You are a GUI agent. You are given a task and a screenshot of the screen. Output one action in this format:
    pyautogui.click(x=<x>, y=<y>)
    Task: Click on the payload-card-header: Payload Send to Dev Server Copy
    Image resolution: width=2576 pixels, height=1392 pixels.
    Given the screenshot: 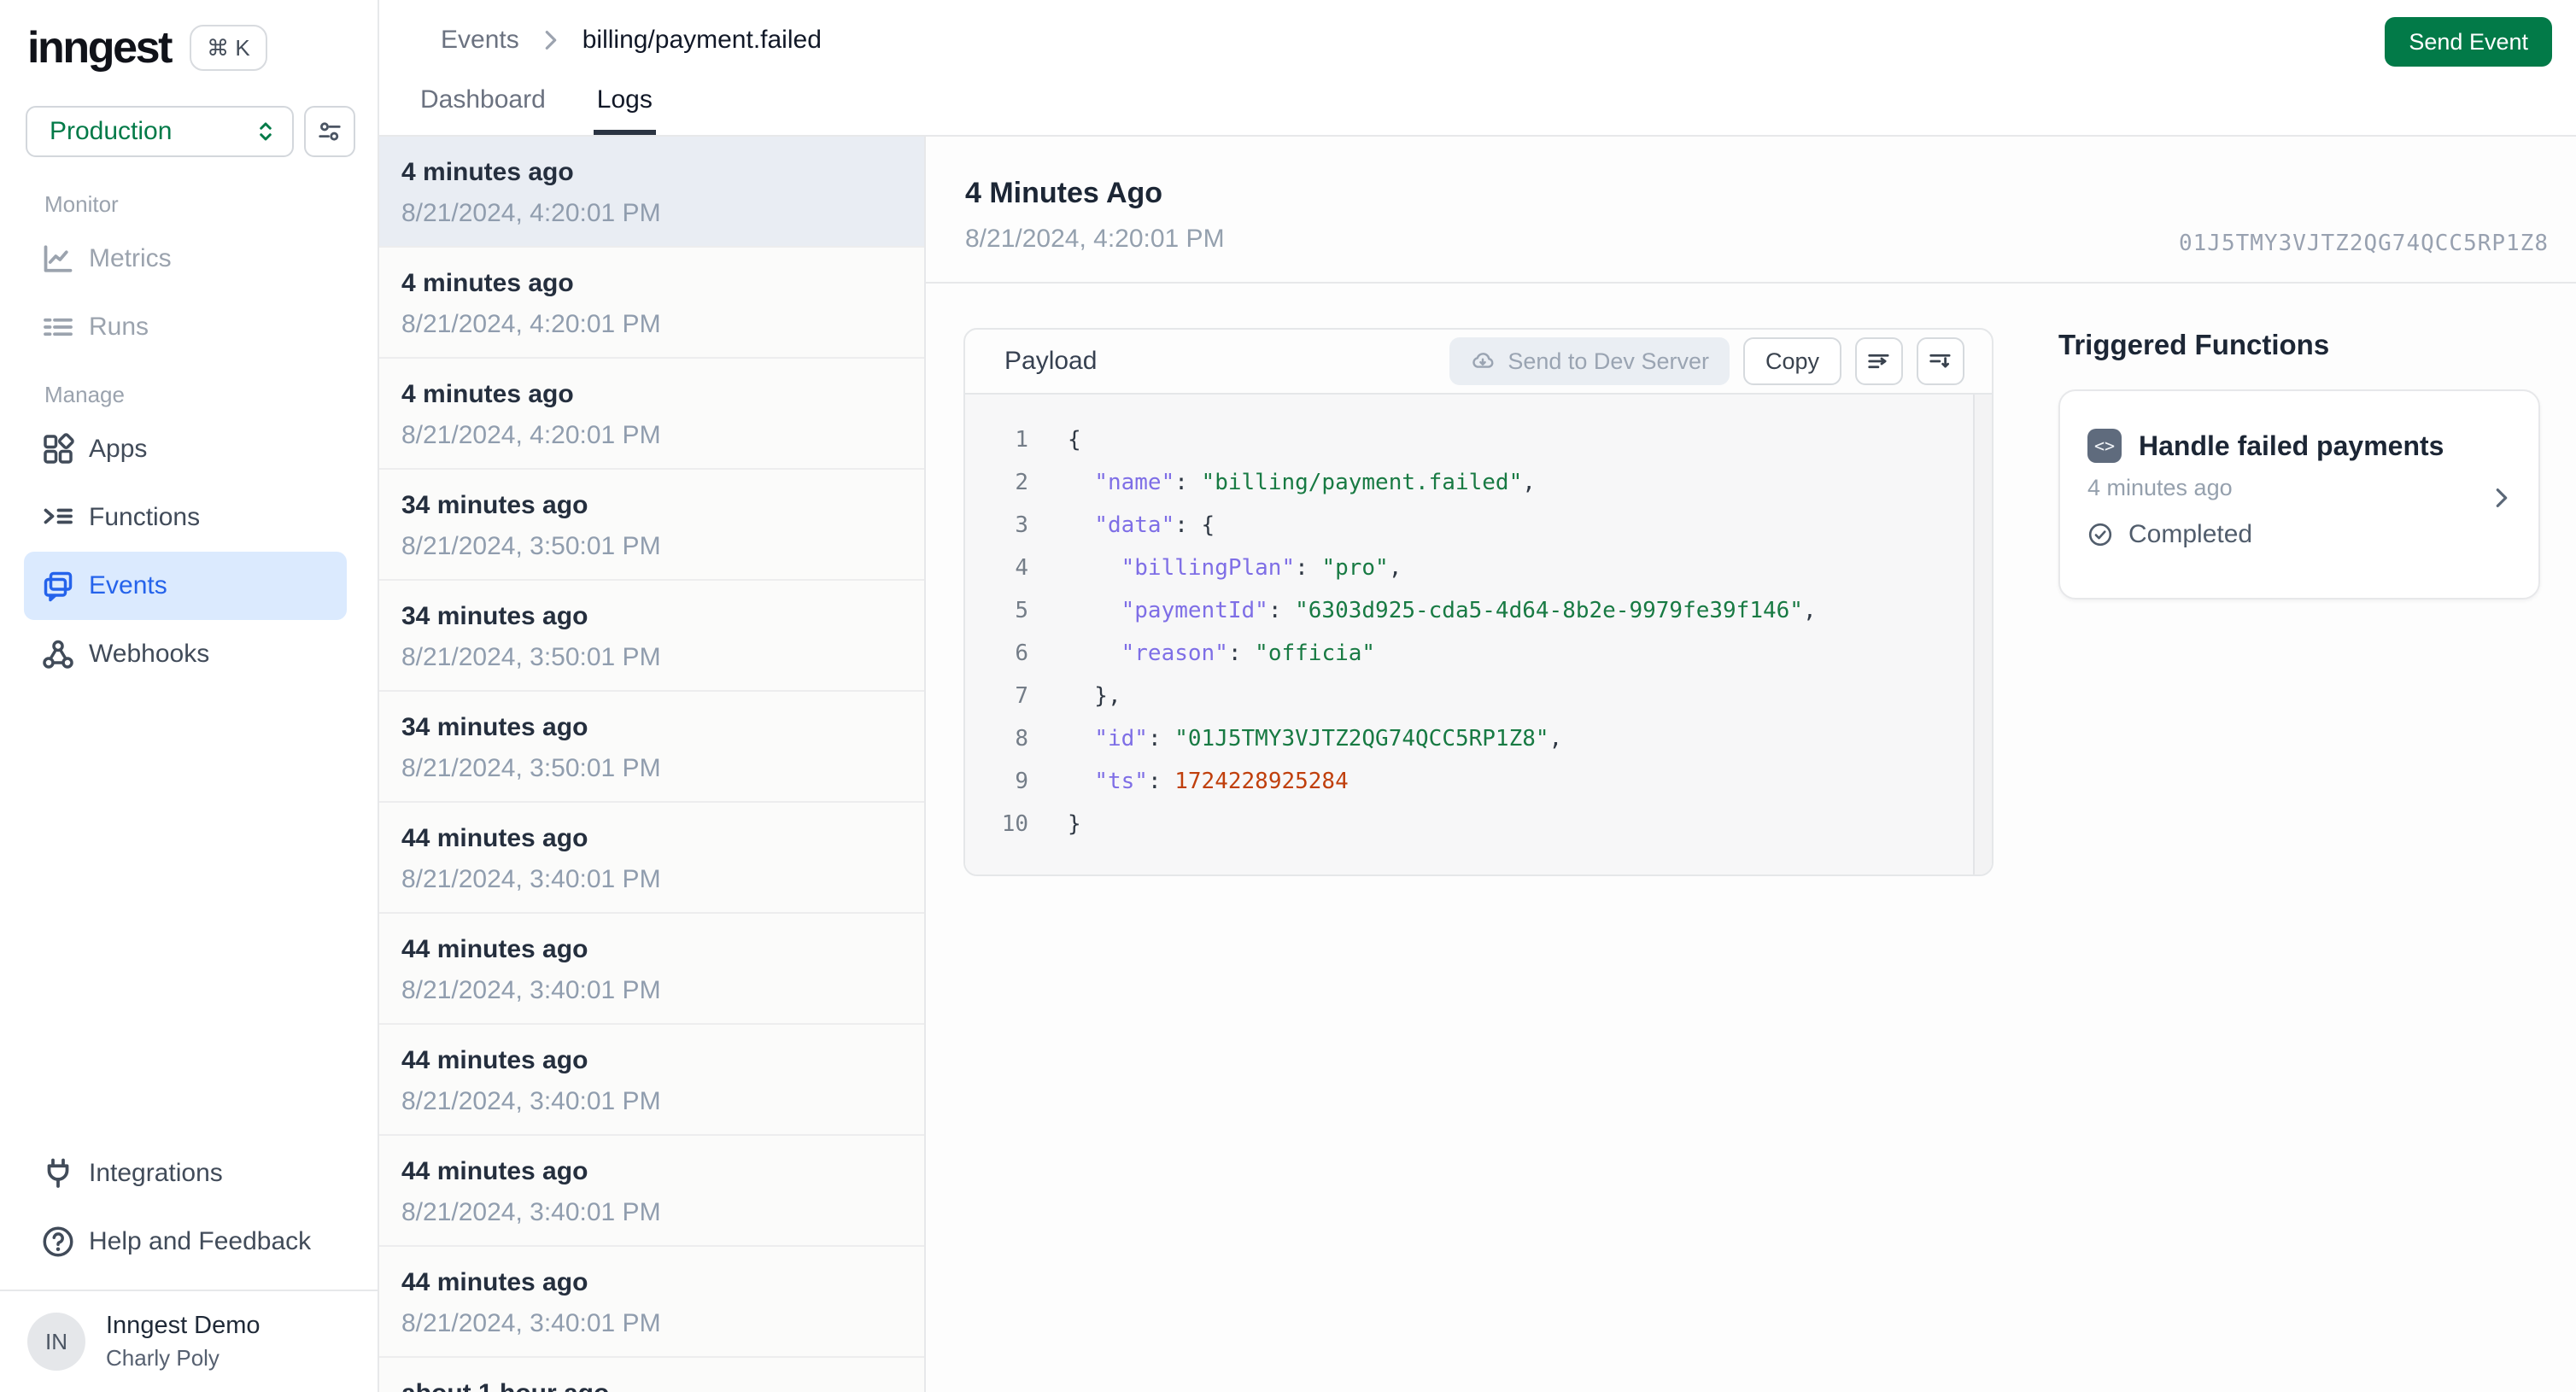 What is the action you would take?
    pyautogui.click(x=1478, y=362)
    